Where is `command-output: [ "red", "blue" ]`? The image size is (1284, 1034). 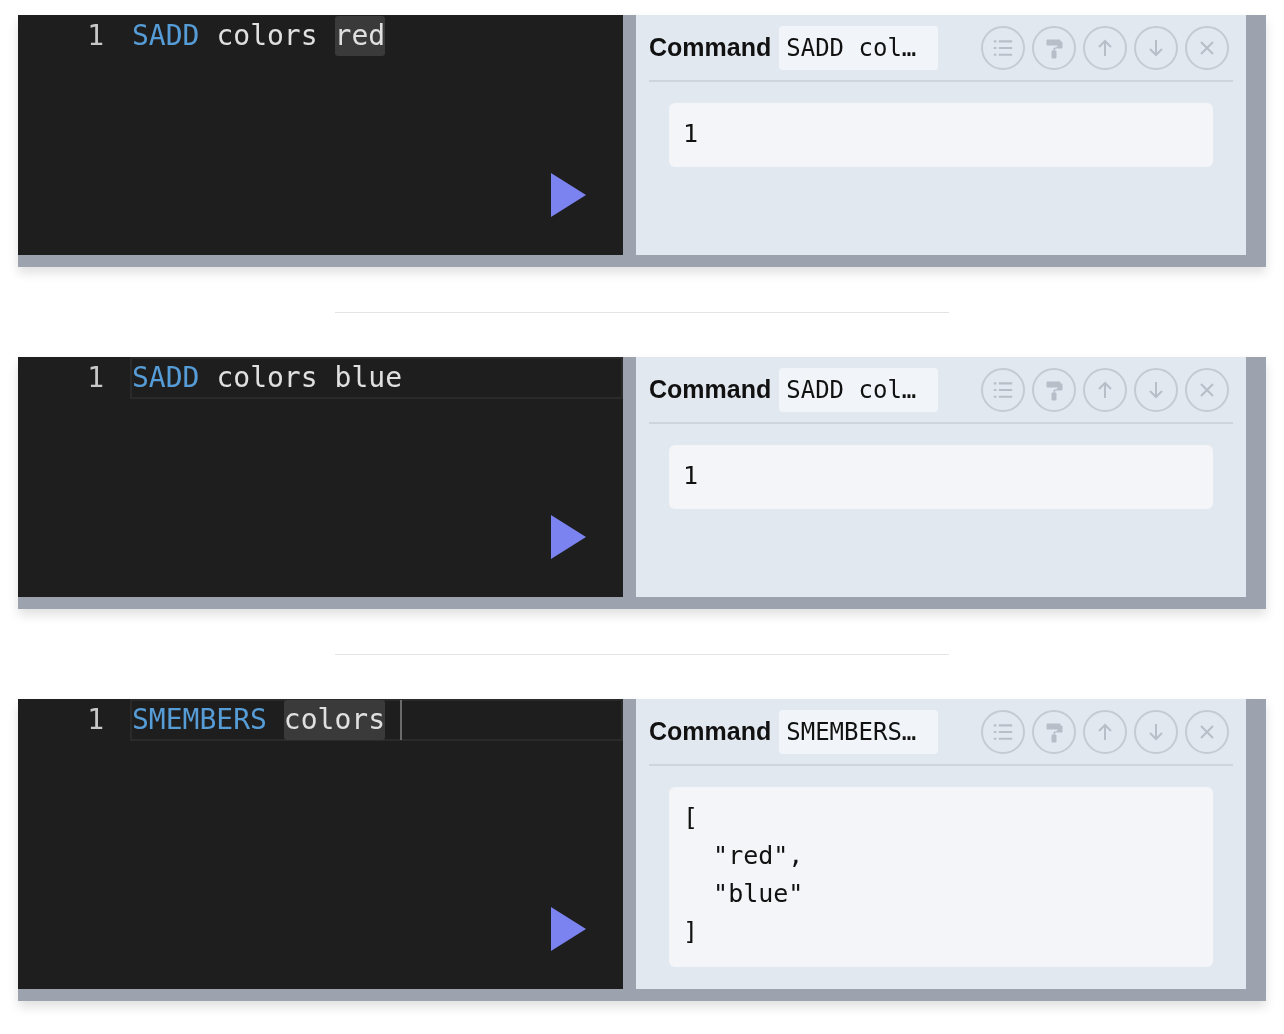
command-output: [ "red", "blue" ] is located at coordinates (941, 877).